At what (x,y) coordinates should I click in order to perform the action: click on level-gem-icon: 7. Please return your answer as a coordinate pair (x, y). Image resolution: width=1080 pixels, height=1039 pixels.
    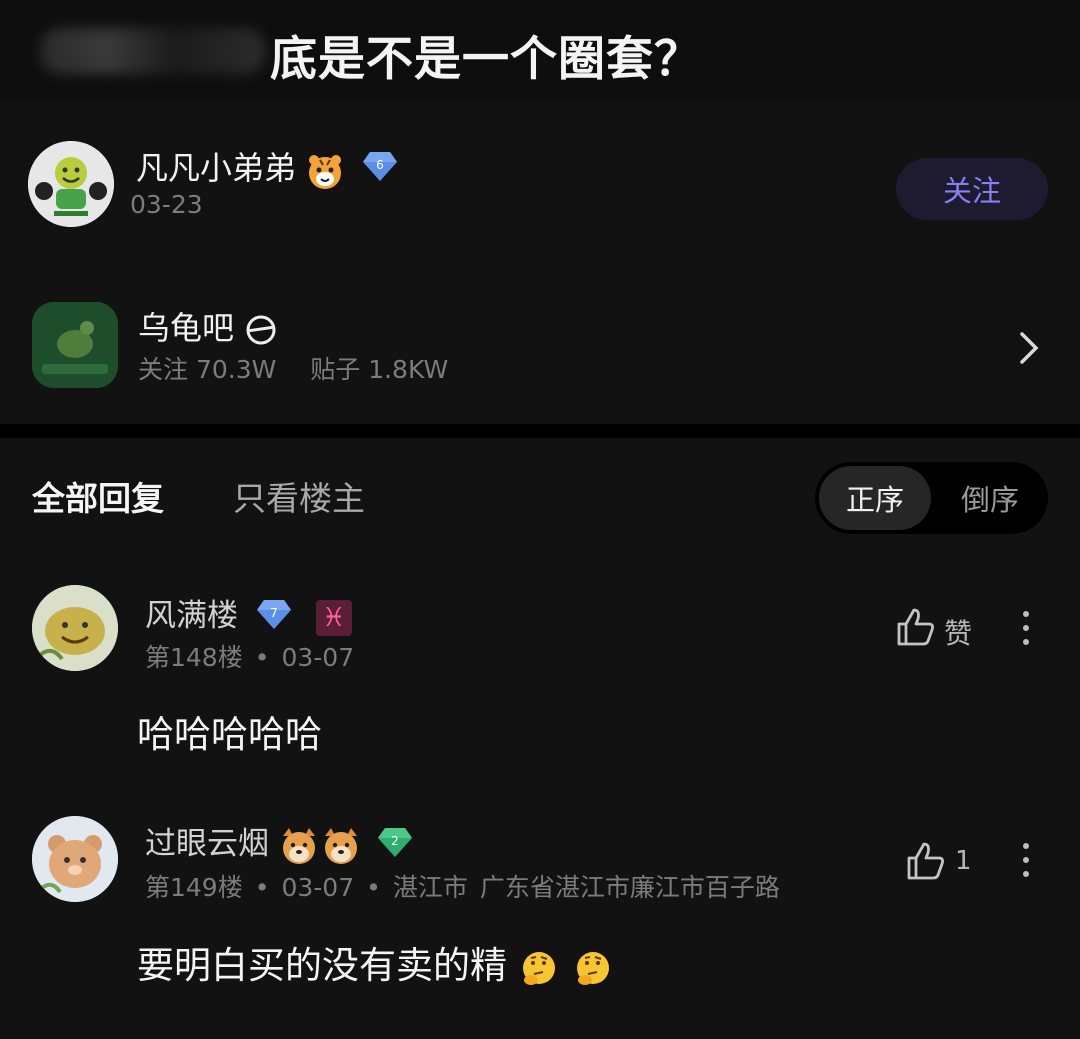
    Looking at the image, I should click on (274, 618).